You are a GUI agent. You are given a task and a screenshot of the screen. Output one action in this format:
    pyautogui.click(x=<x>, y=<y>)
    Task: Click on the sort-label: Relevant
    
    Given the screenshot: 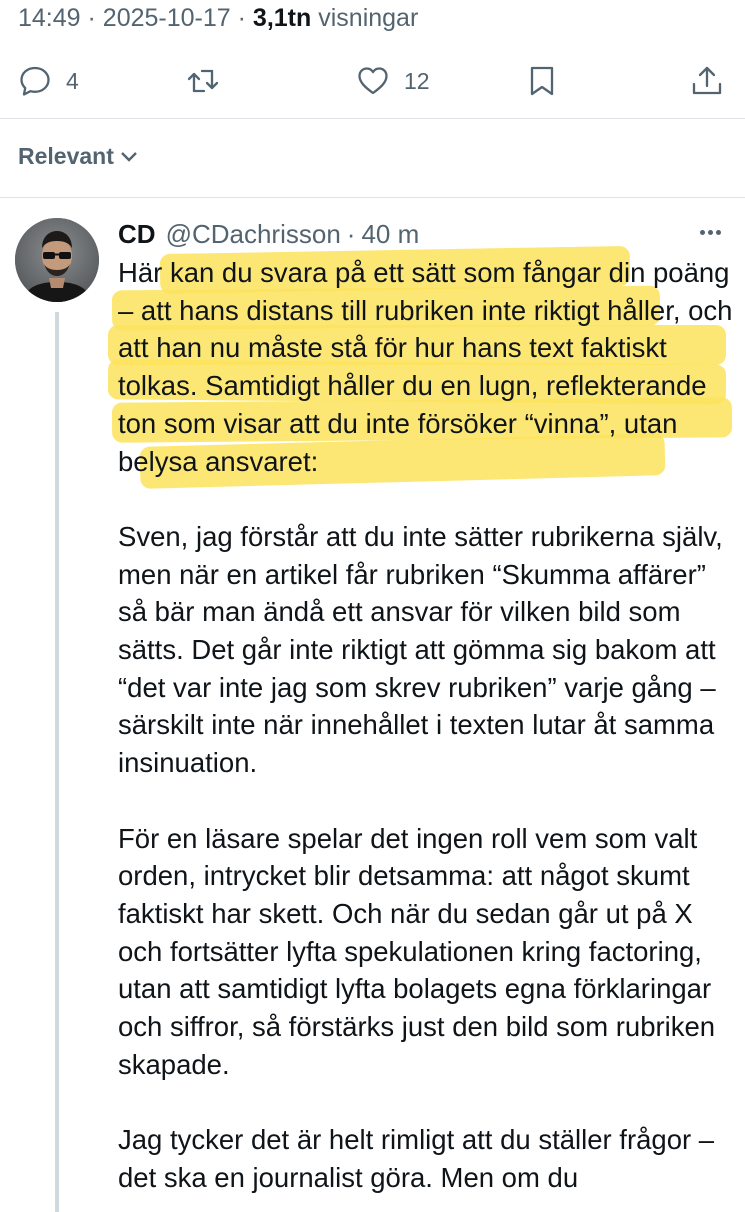 What is the action you would take?
    pyautogui.click(x=66, y=155)
    